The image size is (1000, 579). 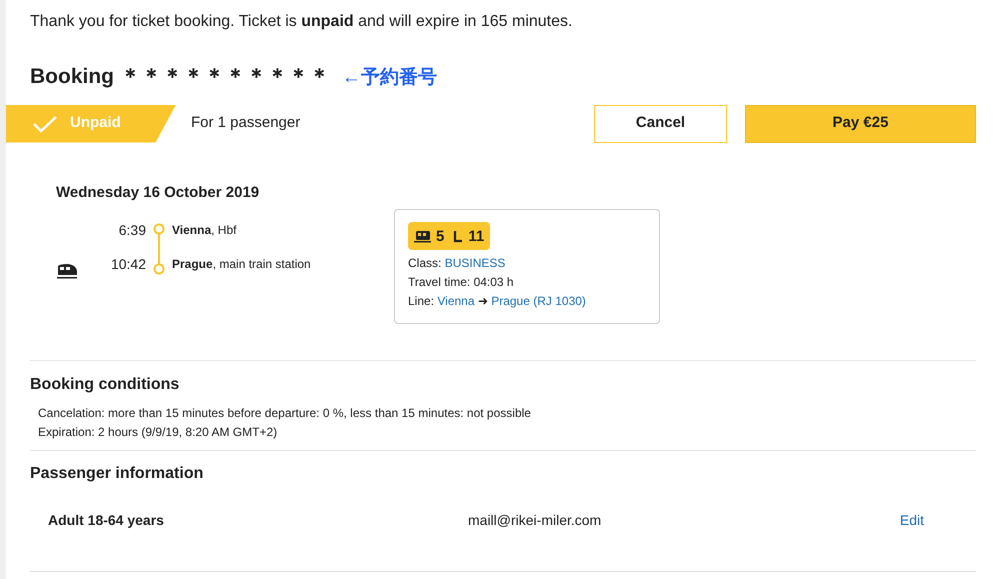 What do you see at coordinates (389, 78) in the screenshot?
I see `annotation-text: ←予約番号` at bounding box center [389, 78].